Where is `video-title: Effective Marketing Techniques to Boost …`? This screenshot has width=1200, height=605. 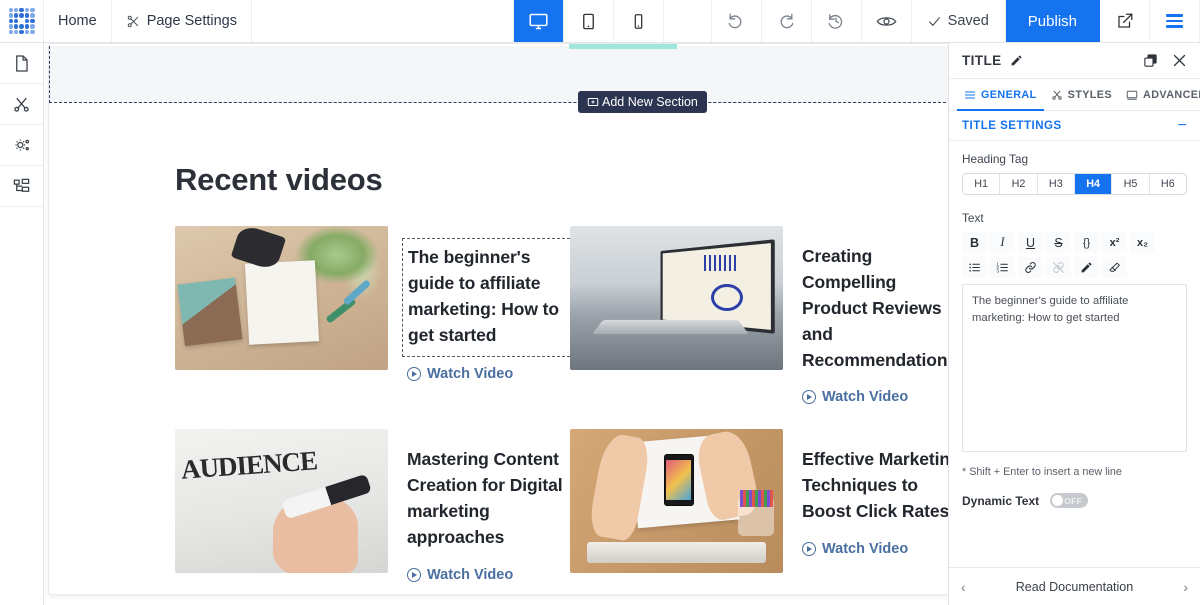
video-title: Effective Marketing Techniques to Boost … is located at coordinates (882, 486).